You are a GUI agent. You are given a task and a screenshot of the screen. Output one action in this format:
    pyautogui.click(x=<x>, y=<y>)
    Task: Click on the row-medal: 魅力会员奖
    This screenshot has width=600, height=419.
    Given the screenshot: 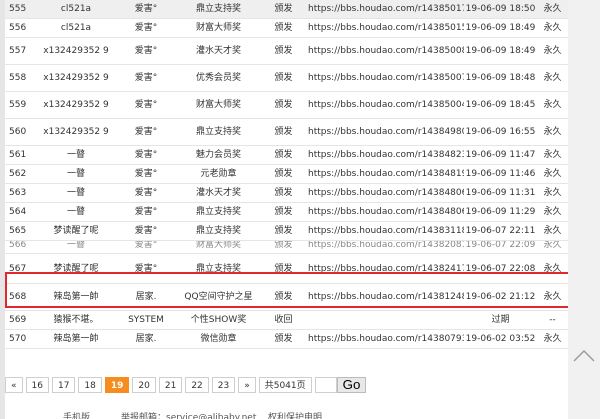 What is the action you would take?
    pyautogui.click(x=218, y=155)
    